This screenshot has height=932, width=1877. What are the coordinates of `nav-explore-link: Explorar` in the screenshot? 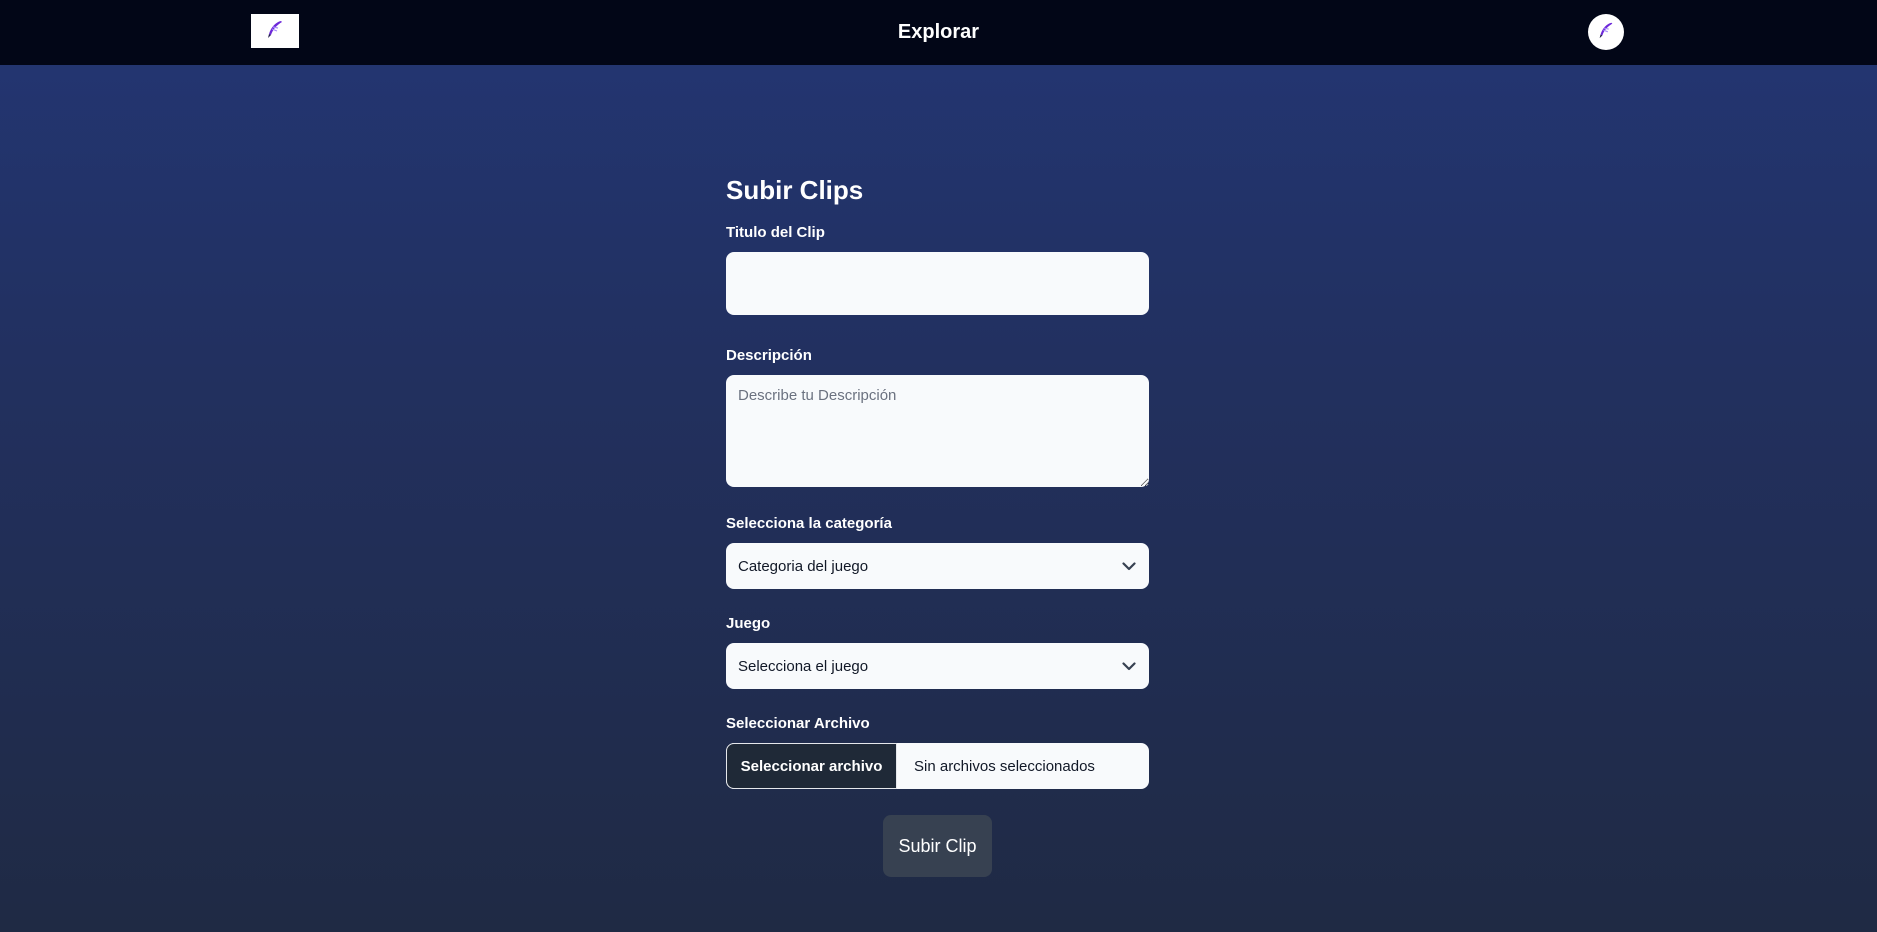 It's located at (938, 32).